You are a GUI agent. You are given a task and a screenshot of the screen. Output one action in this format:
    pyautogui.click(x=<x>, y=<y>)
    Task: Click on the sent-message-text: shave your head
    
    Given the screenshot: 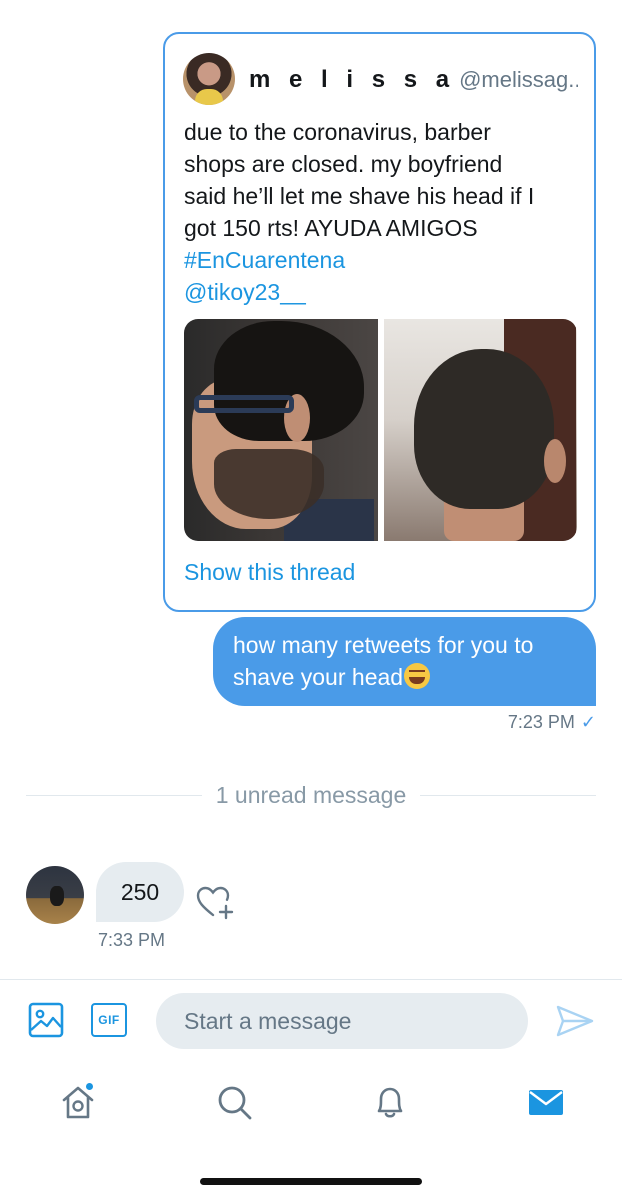 What is the action you would take?
    pyautogui.click(x=318, y=677)
    